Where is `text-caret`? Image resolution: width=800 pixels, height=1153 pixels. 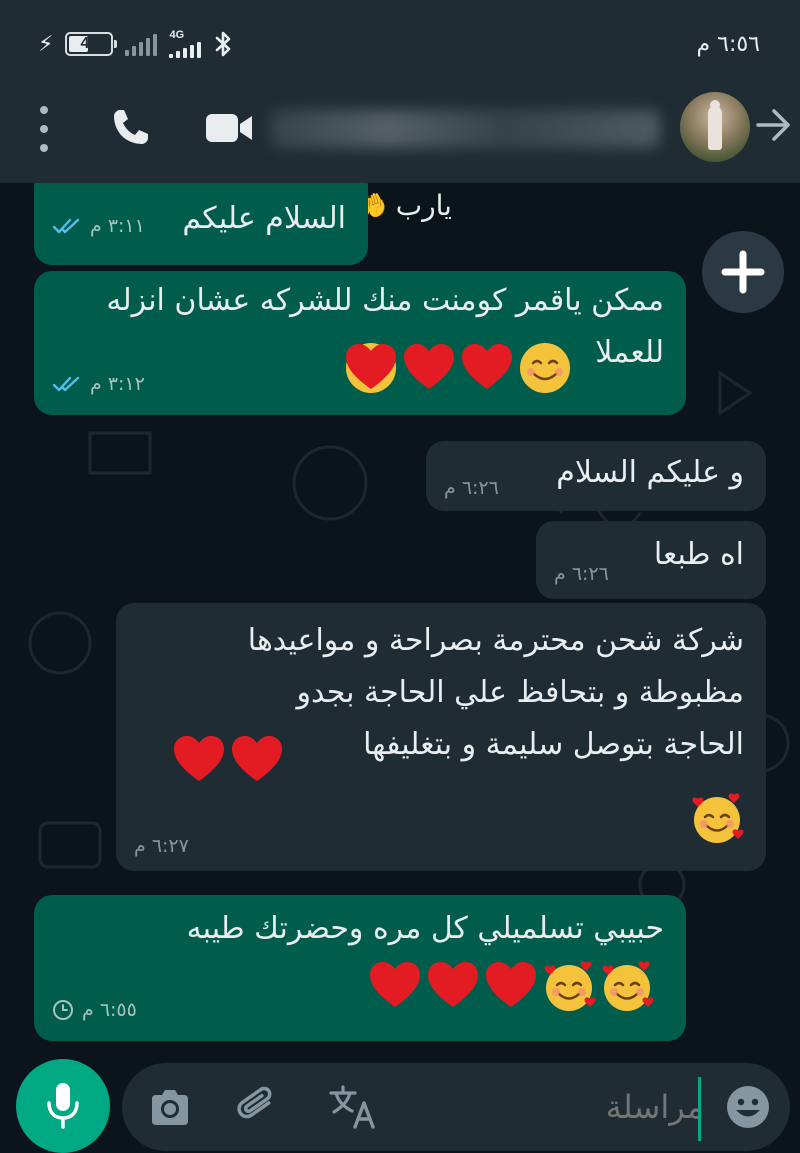 text-caret is located at coordinates (699, 1109).